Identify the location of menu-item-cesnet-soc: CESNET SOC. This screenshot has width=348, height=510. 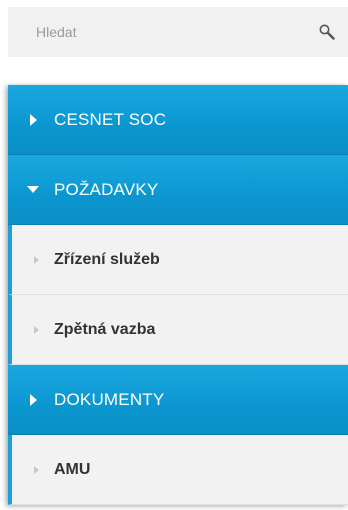
(178, 120).